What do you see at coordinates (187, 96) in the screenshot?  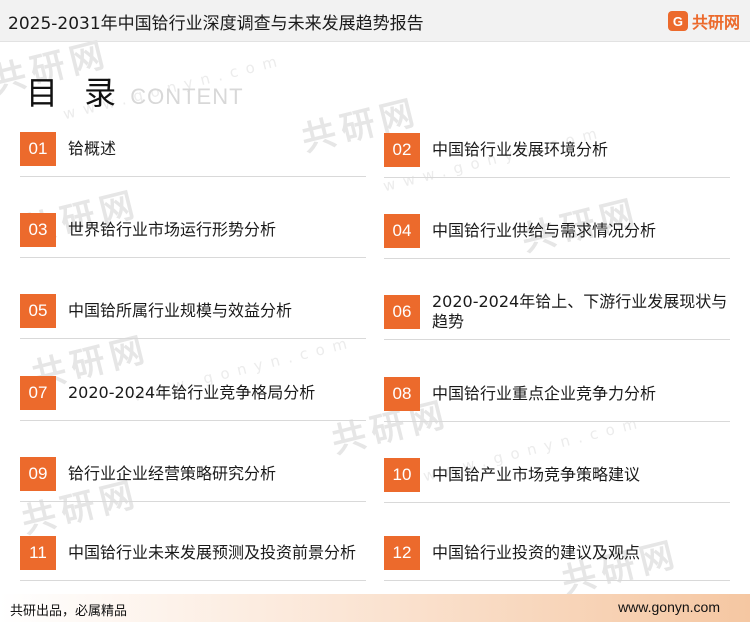 I see `toc-subtitle: CONTENT` at bounding box center [187, 96].